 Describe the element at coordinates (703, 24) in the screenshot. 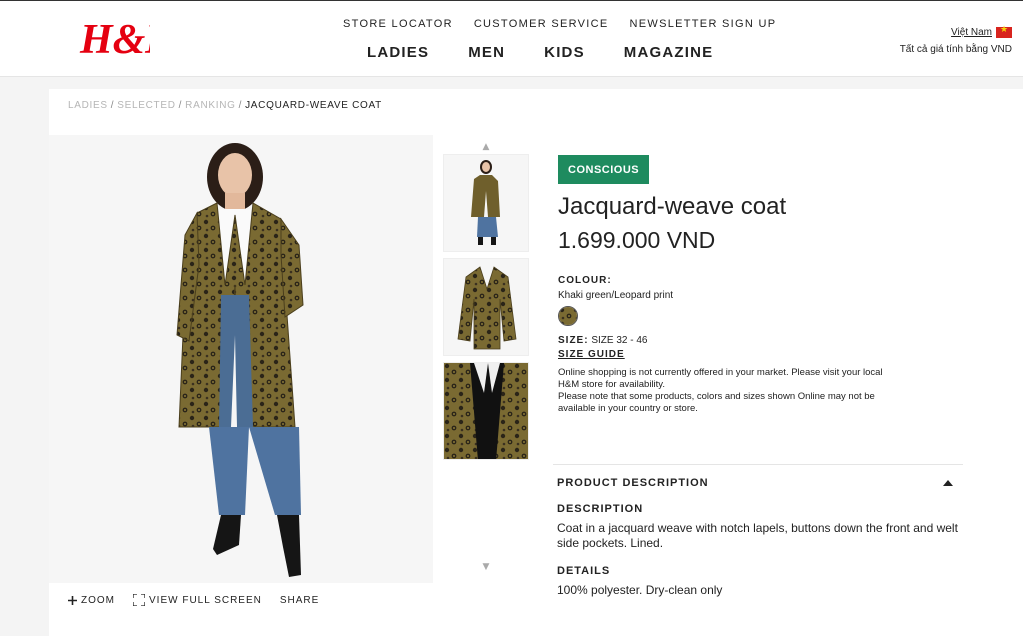

I see `newsletter-signup-link: NEWSLETTER SIGN UP` at that location.